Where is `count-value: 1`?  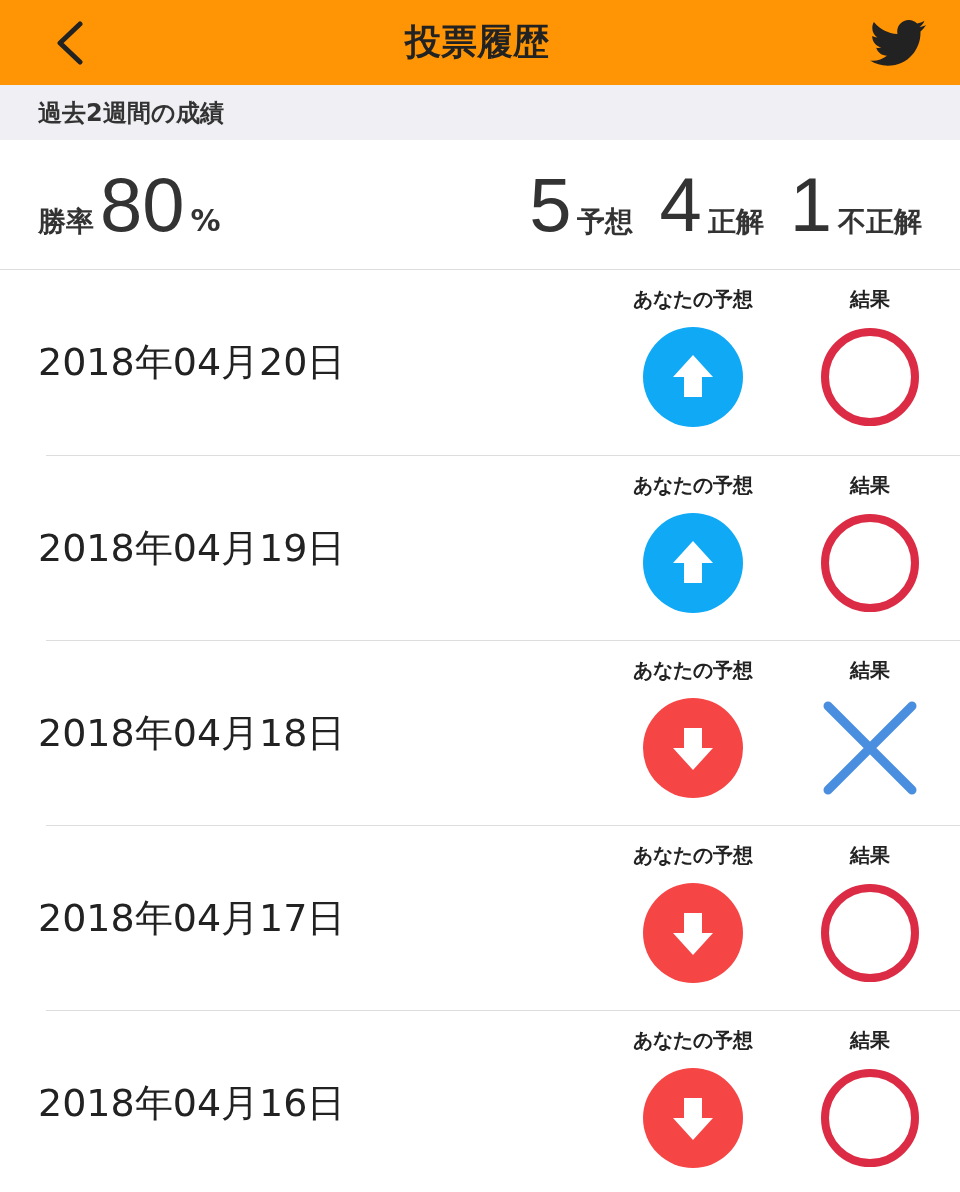 count-value: 1 is located at coordinates (810, 204).